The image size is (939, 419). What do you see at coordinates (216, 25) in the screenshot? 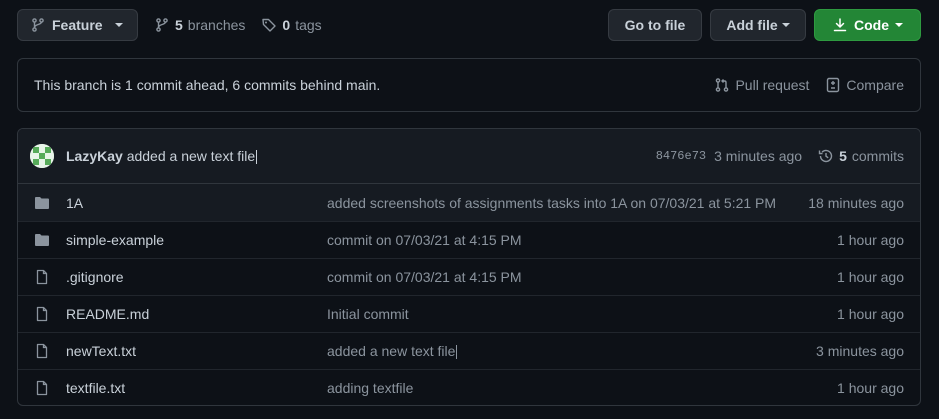
I see `branches-label: branches` at bounding box center [216, 25].